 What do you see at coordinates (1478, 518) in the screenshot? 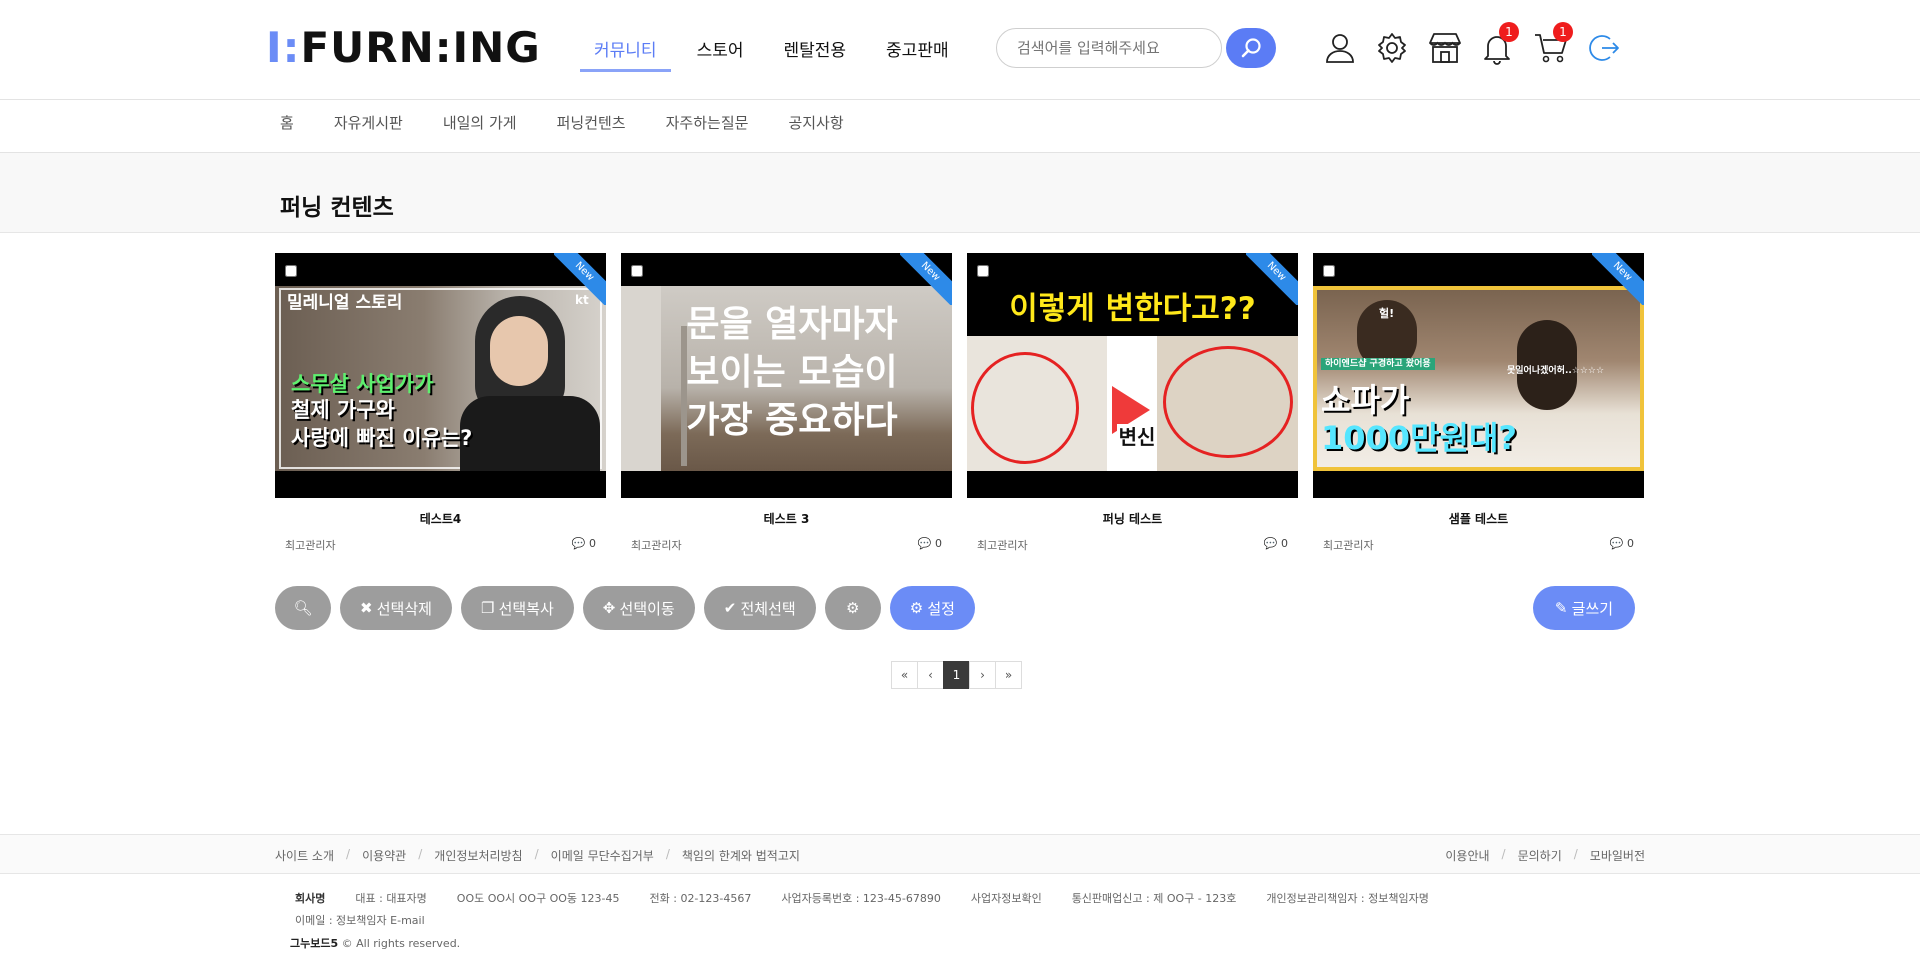
I see `card-title: 샘플 테스트` at bounding box center [1478, 518].